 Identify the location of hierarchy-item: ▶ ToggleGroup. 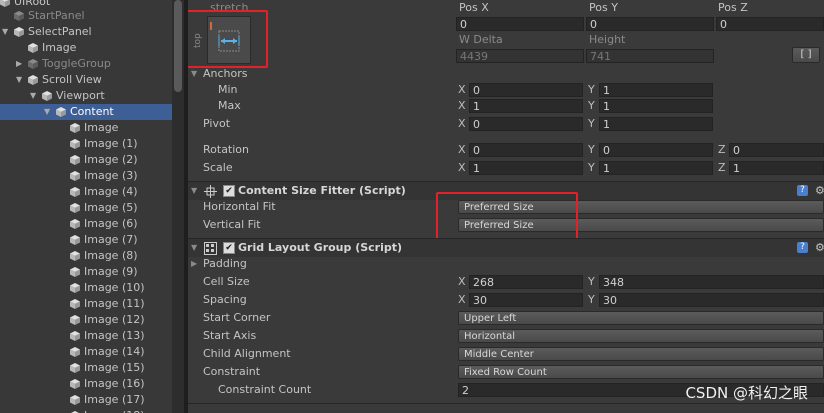
(86, 64).